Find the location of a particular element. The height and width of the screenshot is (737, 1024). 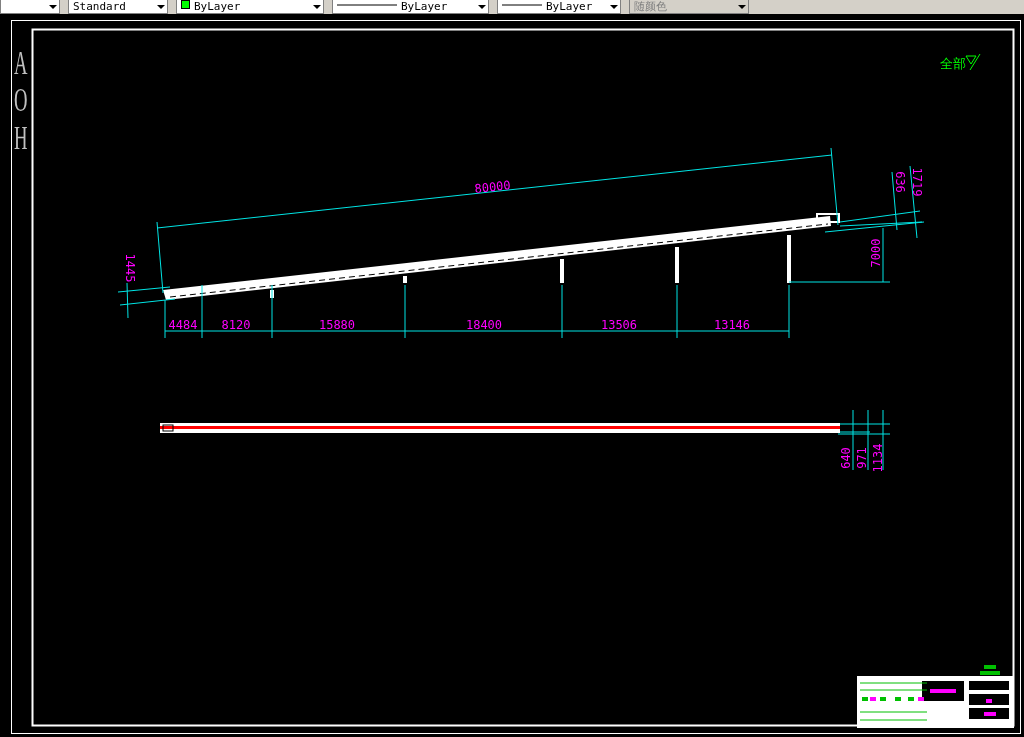

color-dropdown: ByLayer is located at coordinates (250, 7).